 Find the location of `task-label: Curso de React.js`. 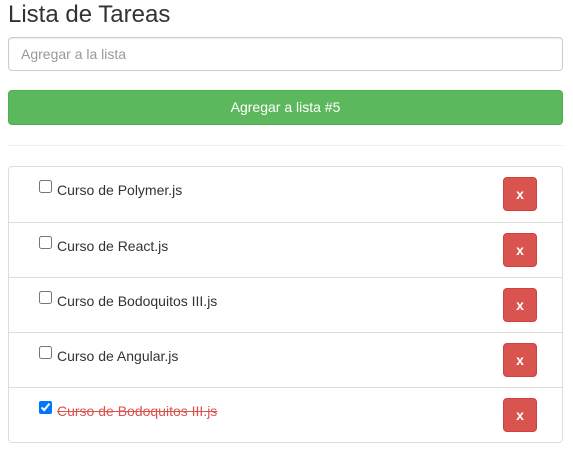

task-label: Curso de React.js is located at coordinates (113, 246).